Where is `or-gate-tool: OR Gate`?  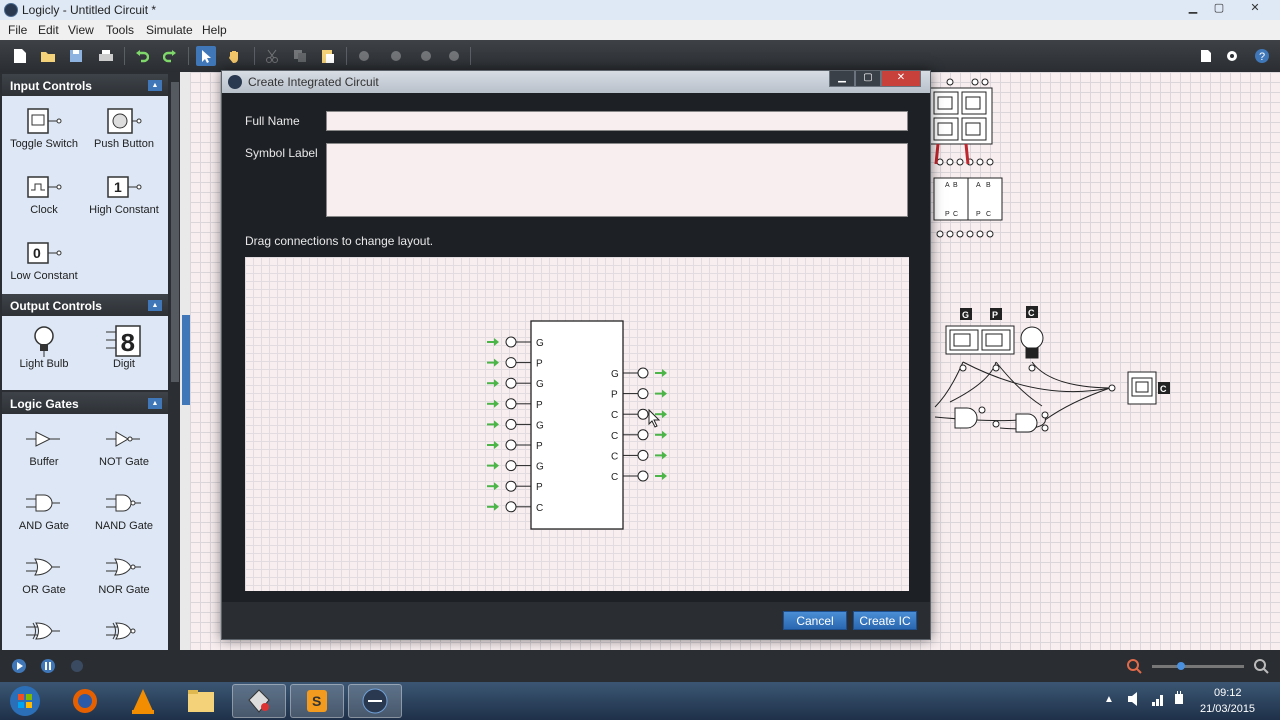 or-gate-tool: OR Gate is located at coordinates (44, 573).